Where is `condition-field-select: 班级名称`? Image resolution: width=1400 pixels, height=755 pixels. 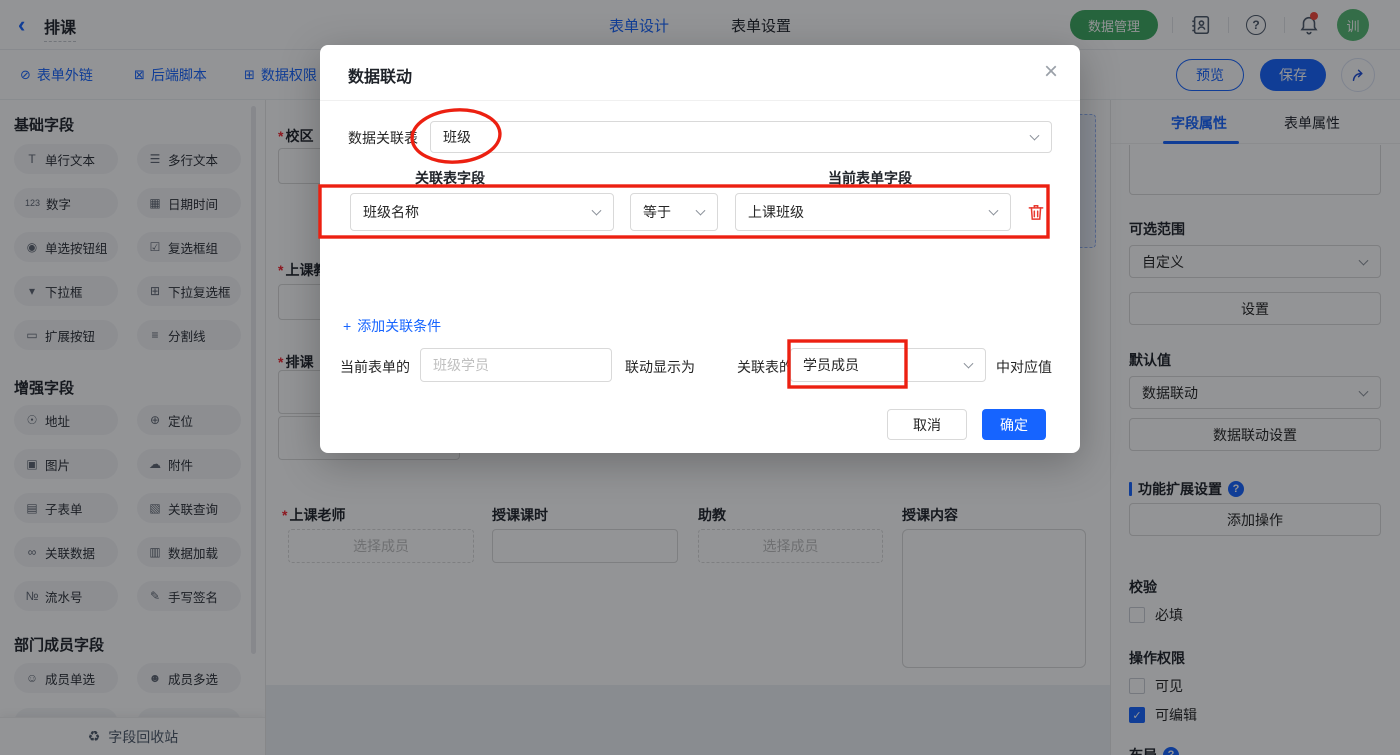 condition-field-select: 班级名称 is located at coordinates (482, 212).